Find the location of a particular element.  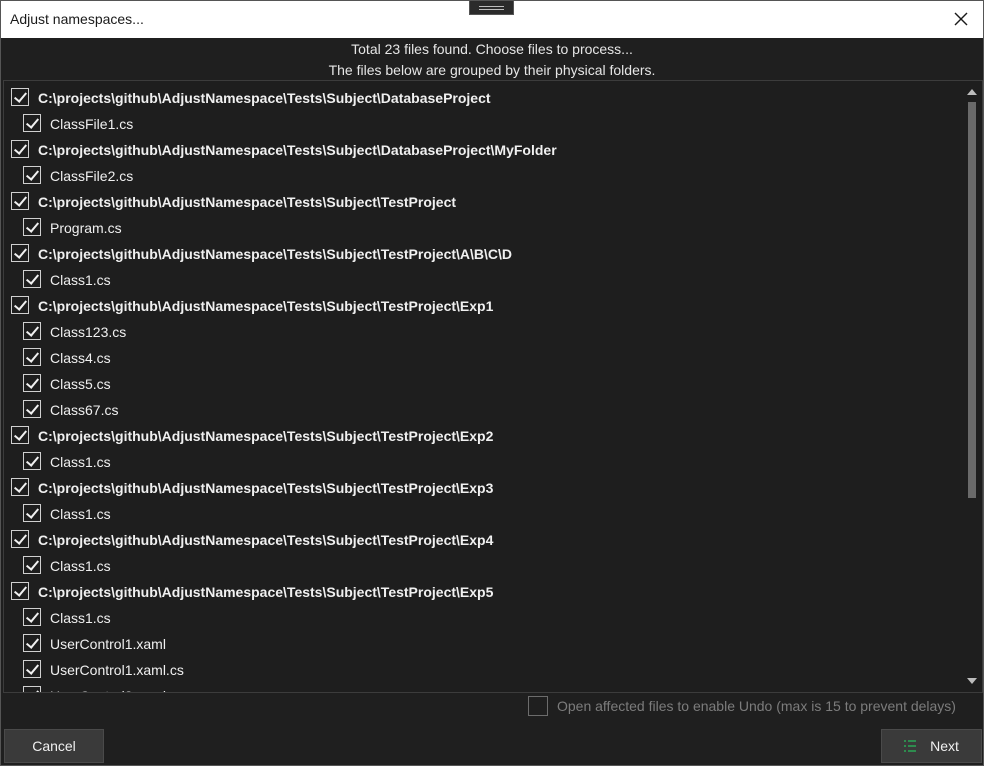

undo-checkbox is located at coordinates (538, 706).